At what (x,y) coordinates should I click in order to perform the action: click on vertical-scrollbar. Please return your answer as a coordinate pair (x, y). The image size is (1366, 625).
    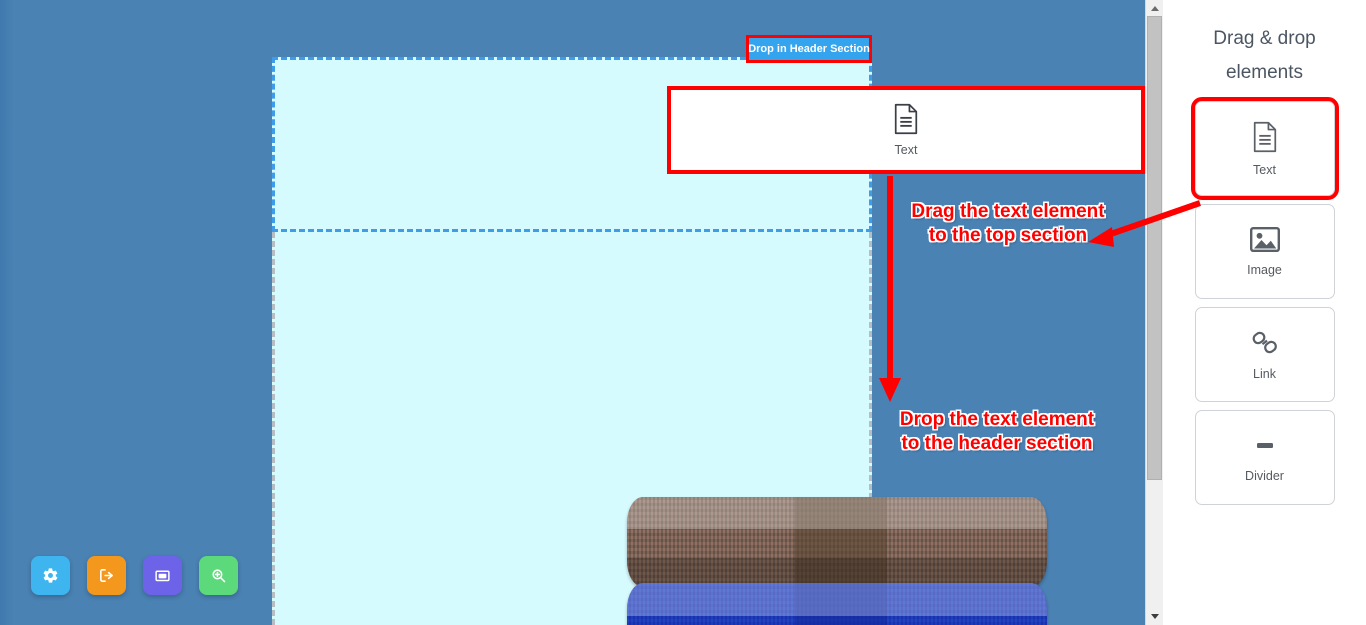
    Looking at the image, I should click on (1154, 312).